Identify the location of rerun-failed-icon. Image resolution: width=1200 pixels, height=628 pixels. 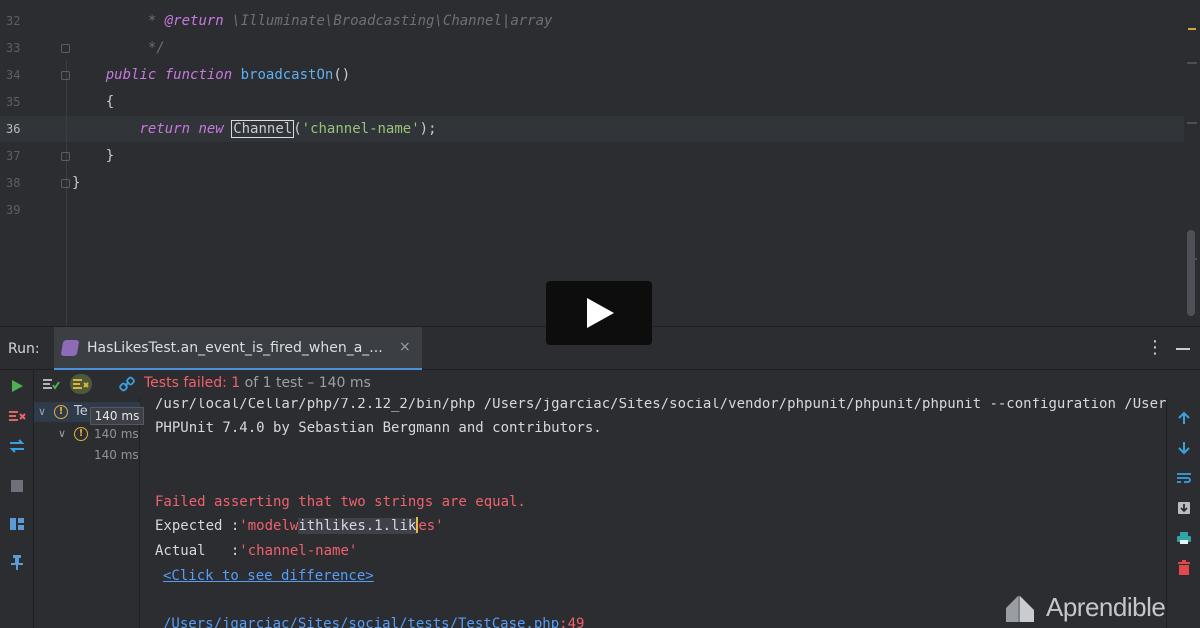
(17, 416).